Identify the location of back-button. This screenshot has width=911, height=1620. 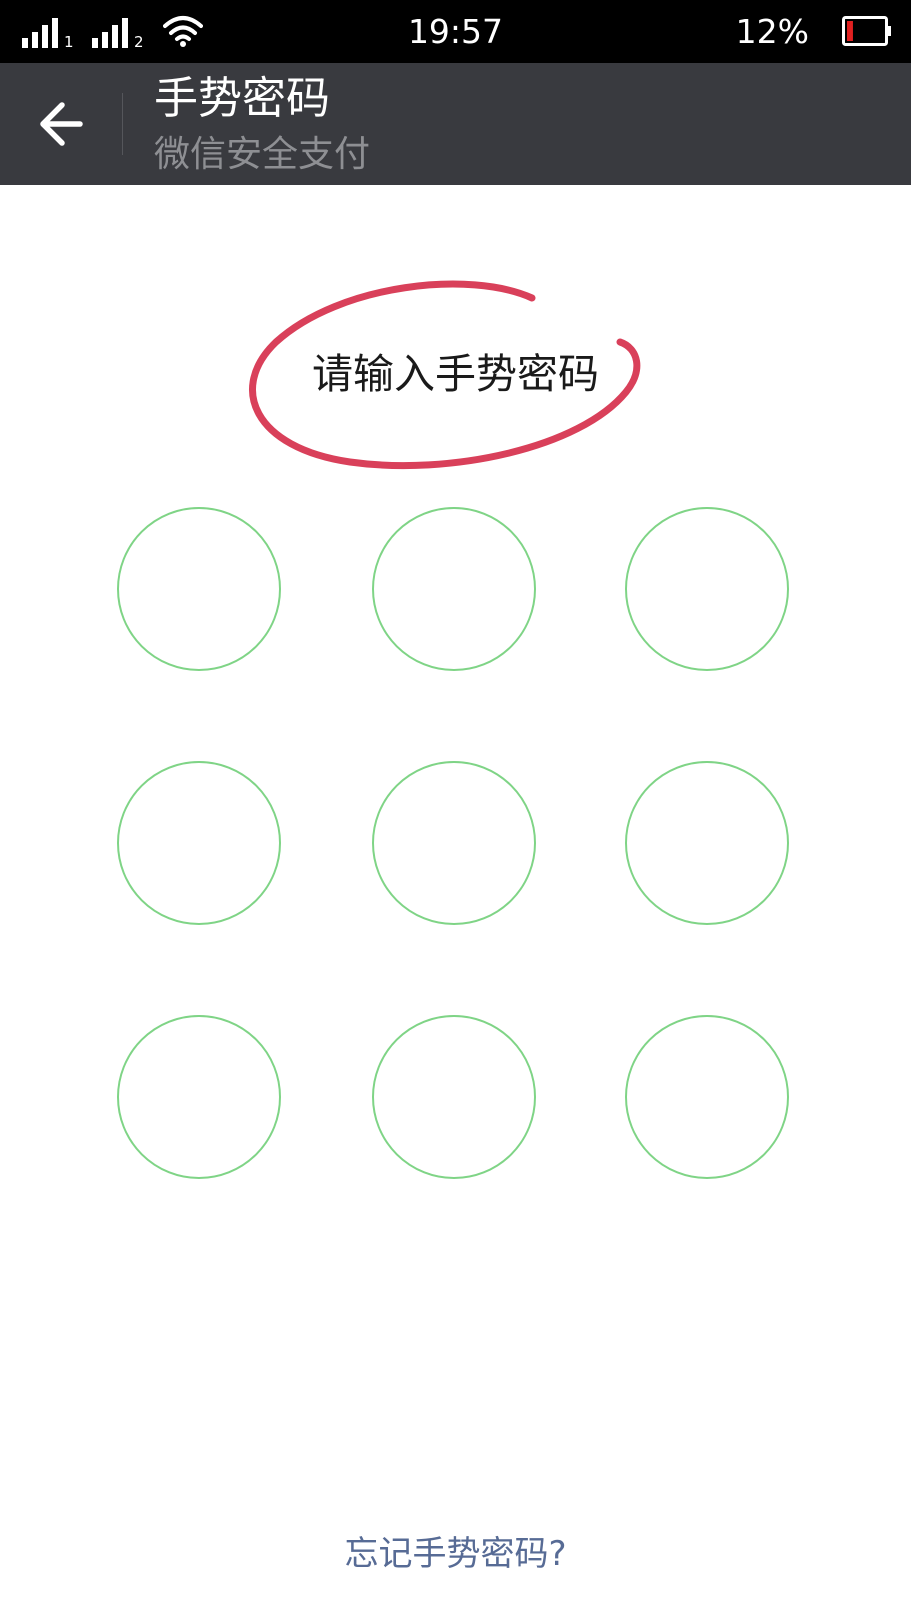
(63, 124).